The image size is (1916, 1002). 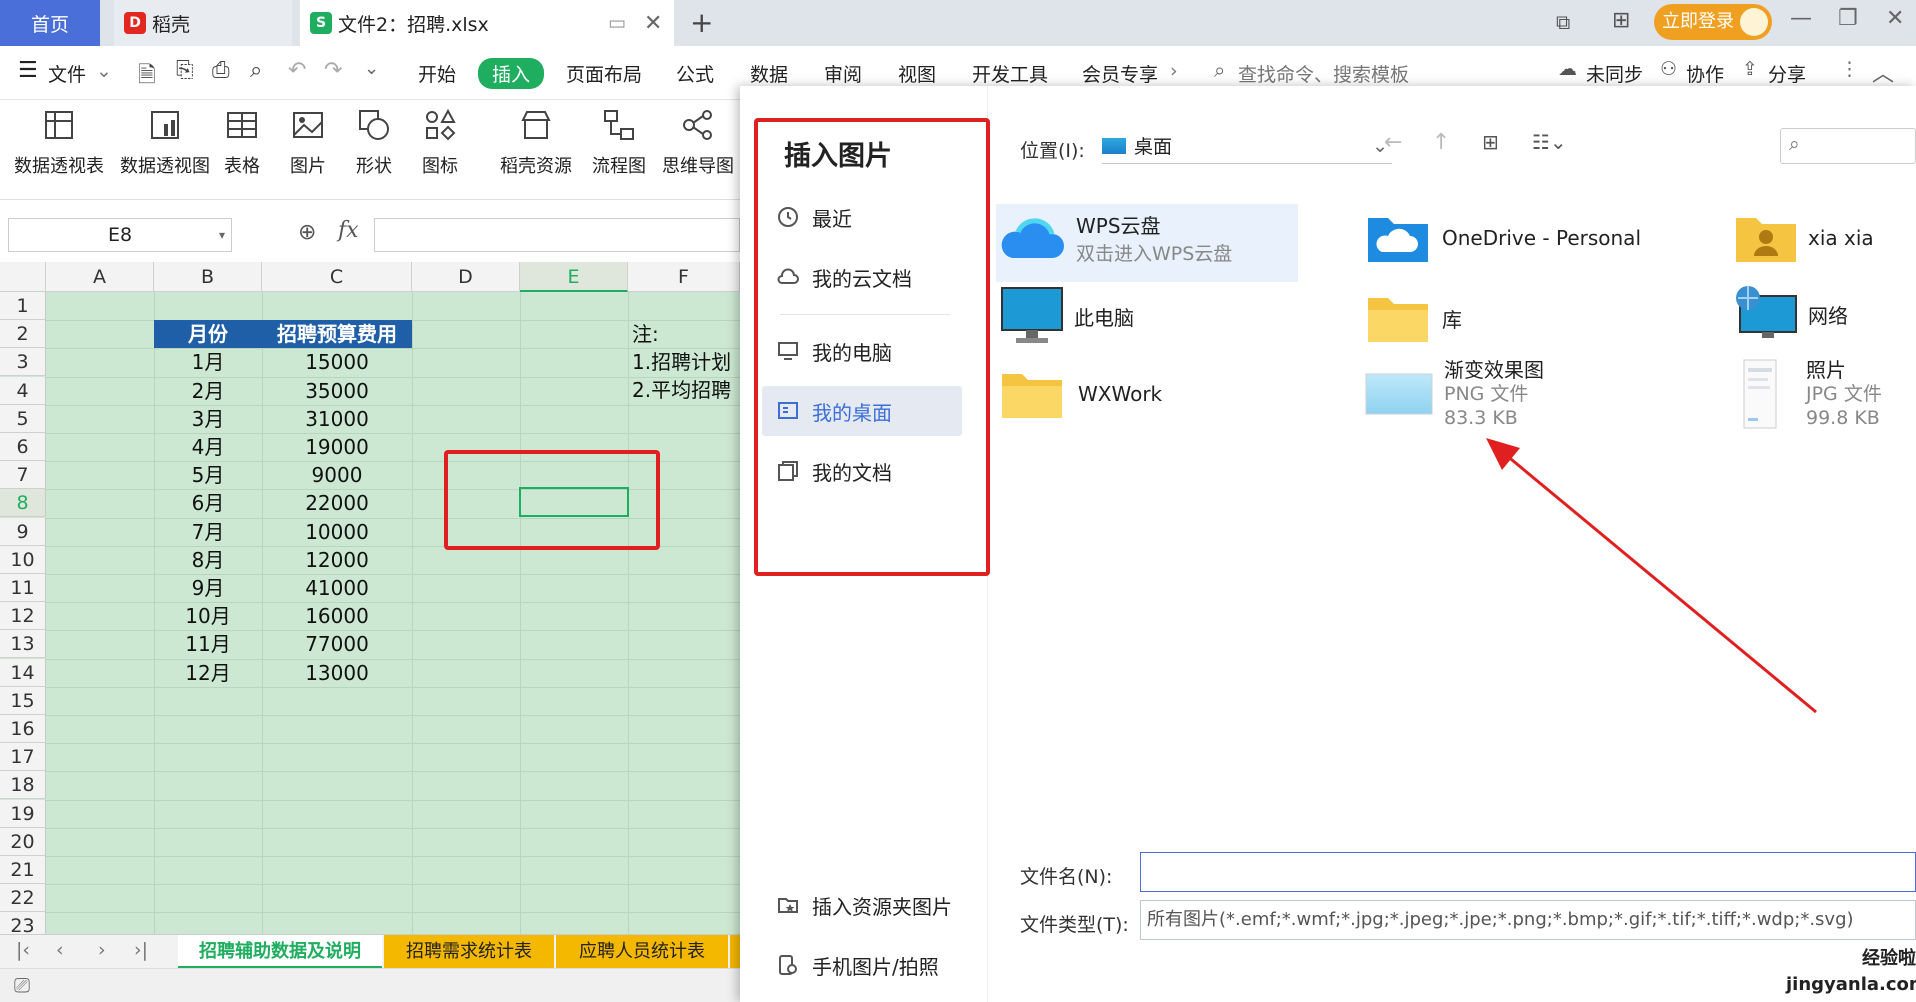 I want to click on column-header: B, so click(x=208, y=277).